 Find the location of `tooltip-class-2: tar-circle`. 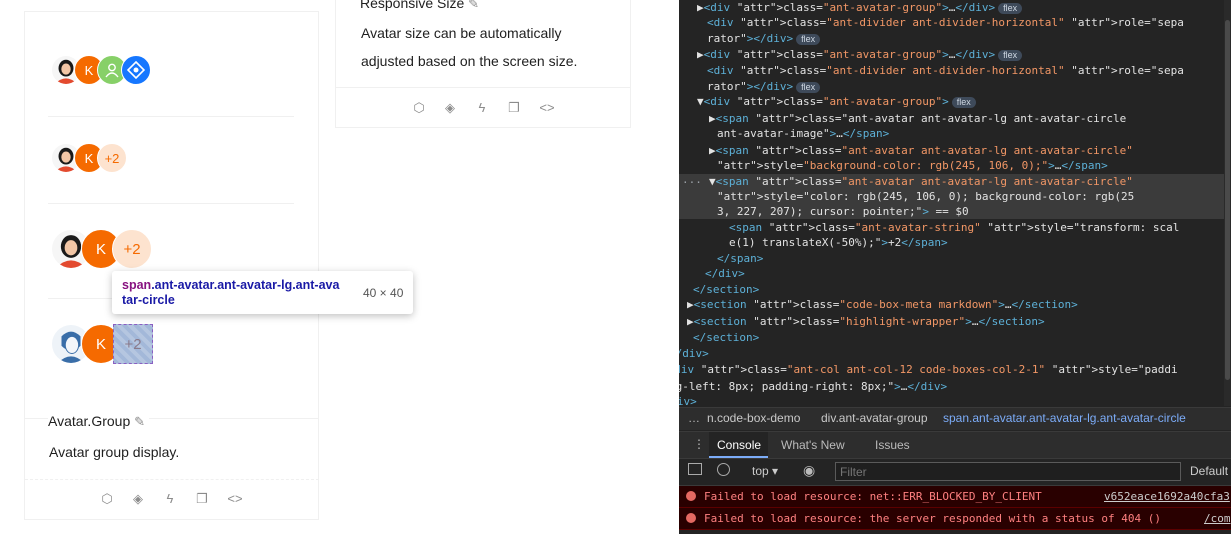

tooltip-class-2: tar-circle is located at coordinates (148, 300).